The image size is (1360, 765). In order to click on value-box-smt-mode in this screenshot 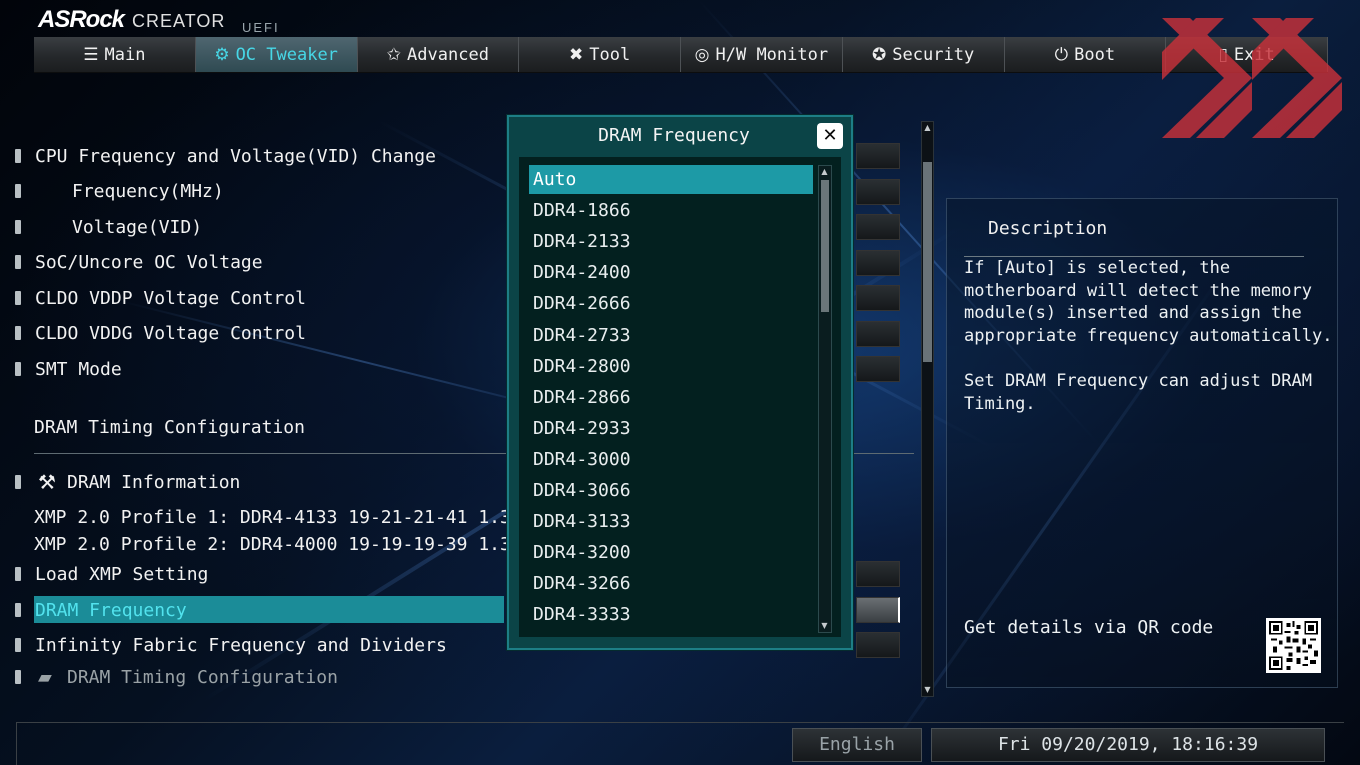, I will do `click(878, 369)`.